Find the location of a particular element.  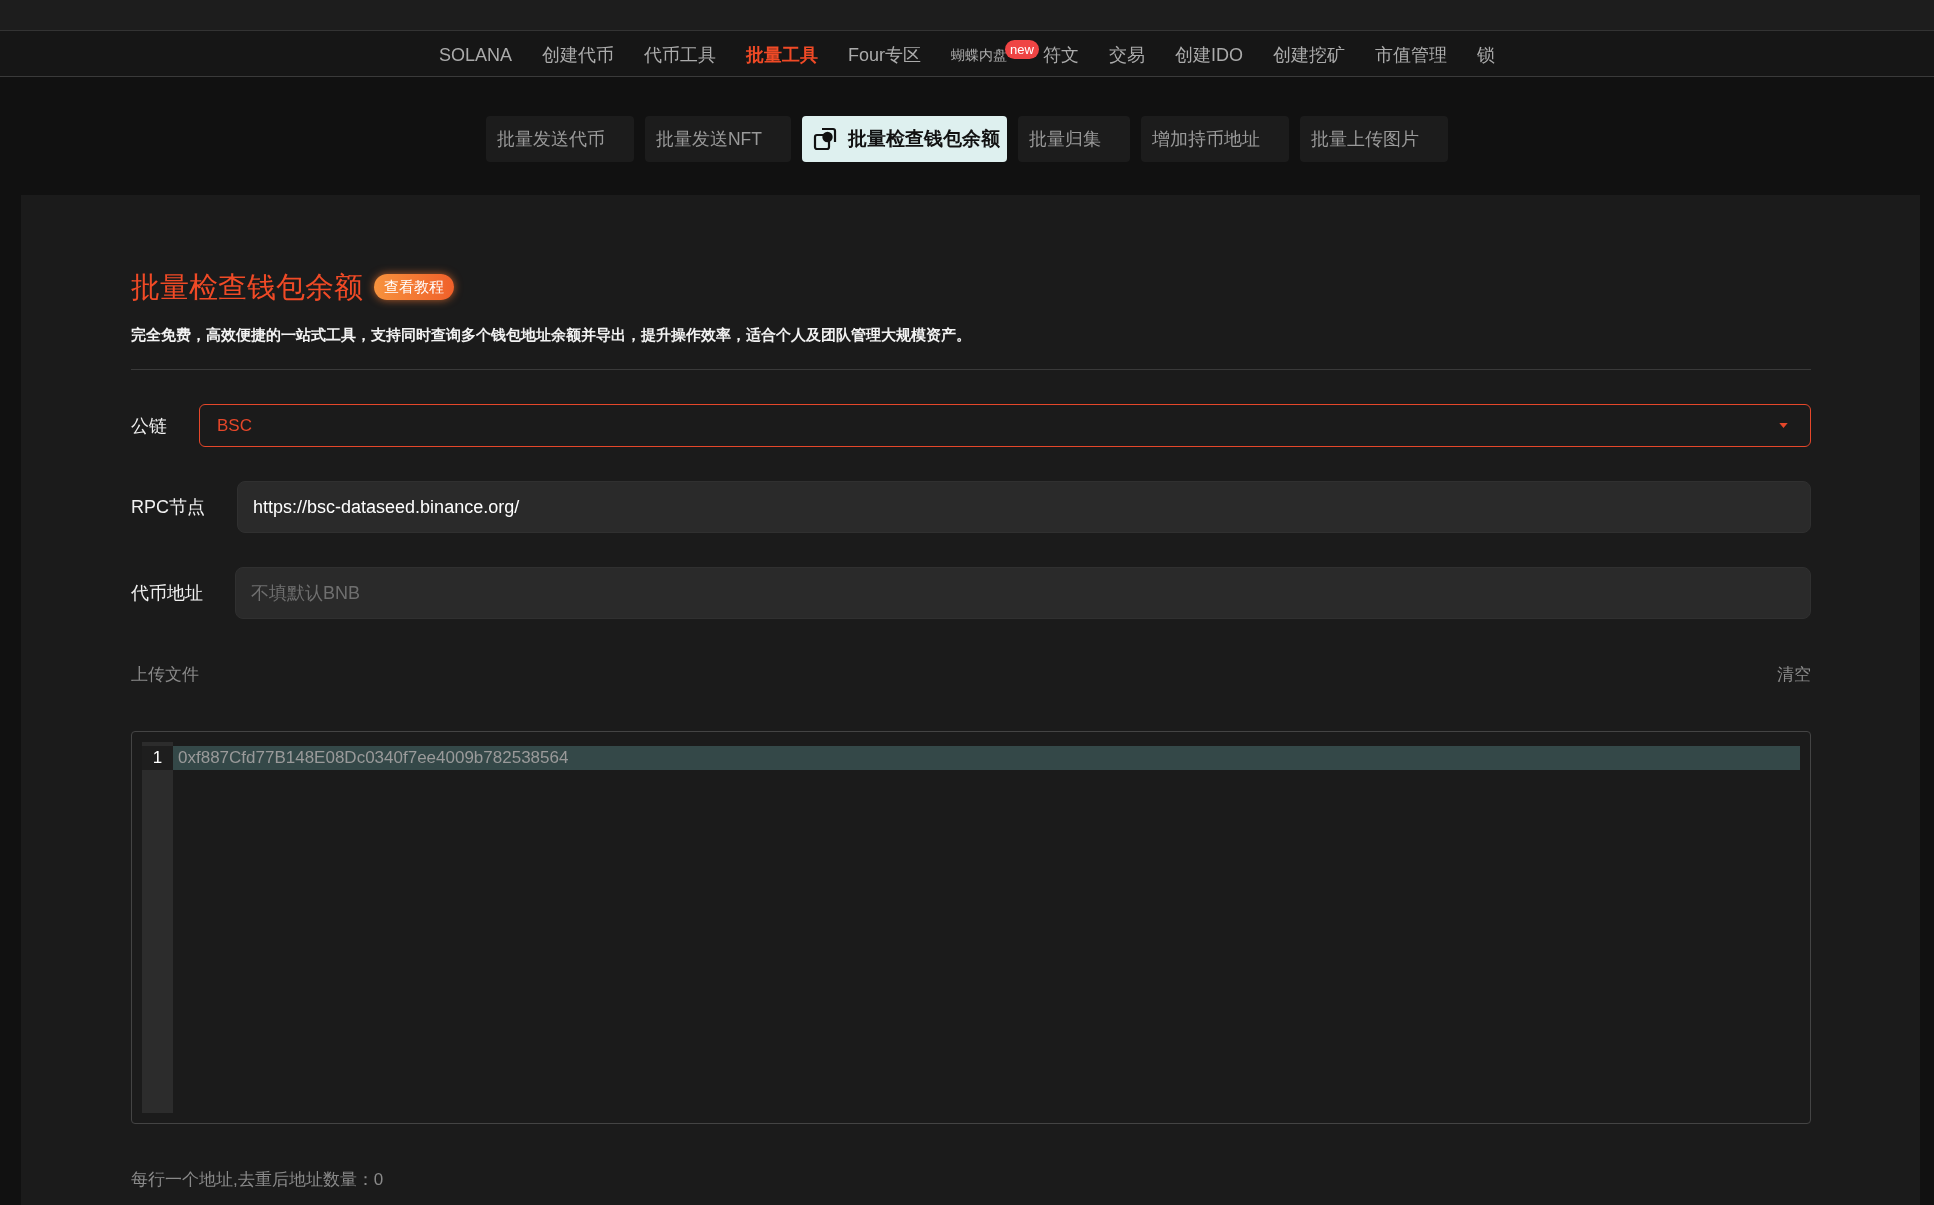

page-title: 批量检查钱包余额 is located at coordinates (247, 287).